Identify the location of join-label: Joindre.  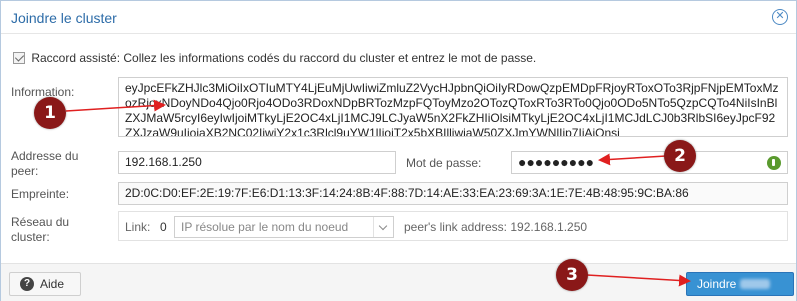
(717, 284).